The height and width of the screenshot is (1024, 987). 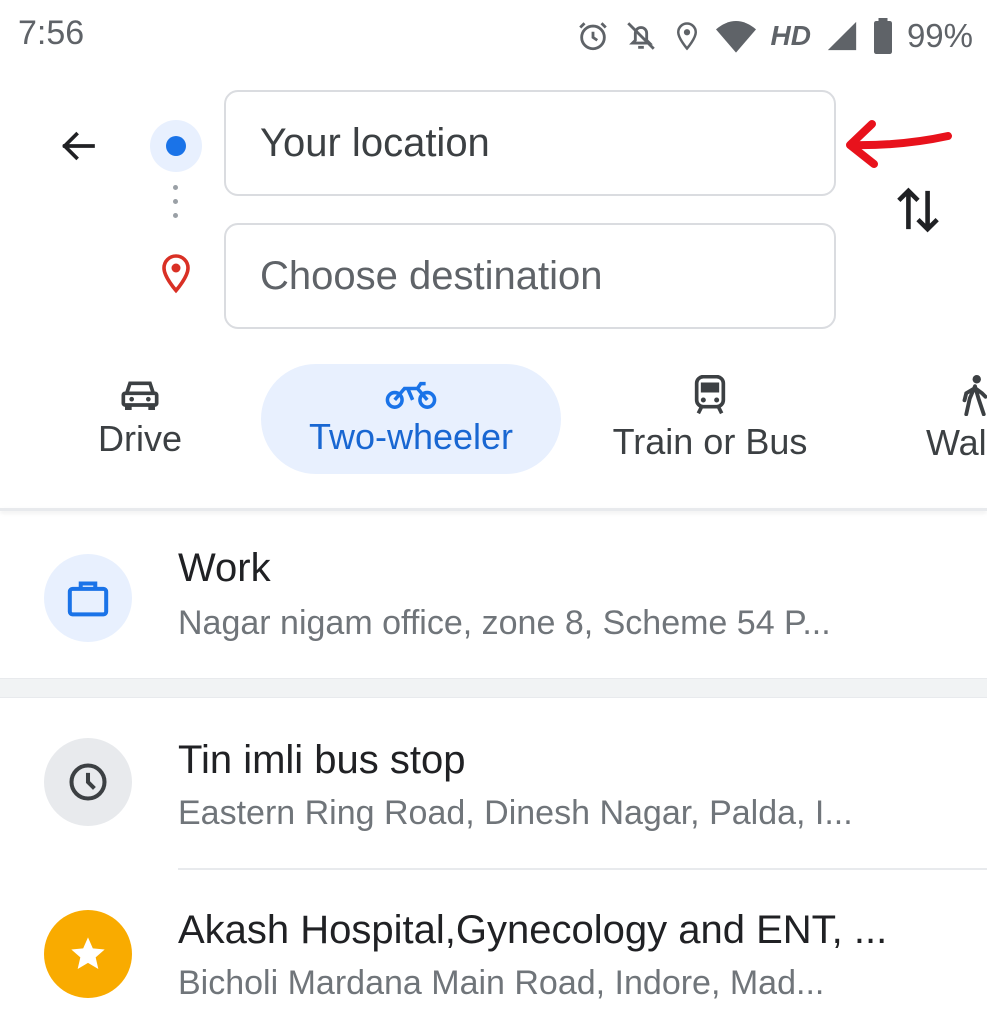 I want to click on mode-label: Wal, so click(x=956, y=442).